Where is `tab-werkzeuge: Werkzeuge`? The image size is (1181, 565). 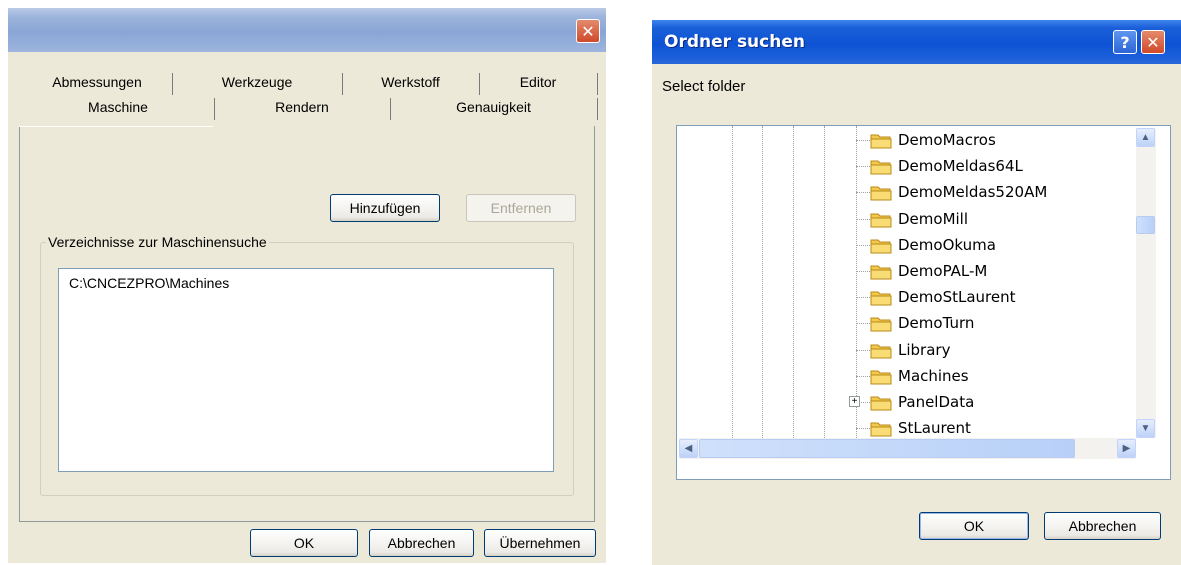
tab-werkzeuge: Werkzeuge is located at coordinates (257, 82).